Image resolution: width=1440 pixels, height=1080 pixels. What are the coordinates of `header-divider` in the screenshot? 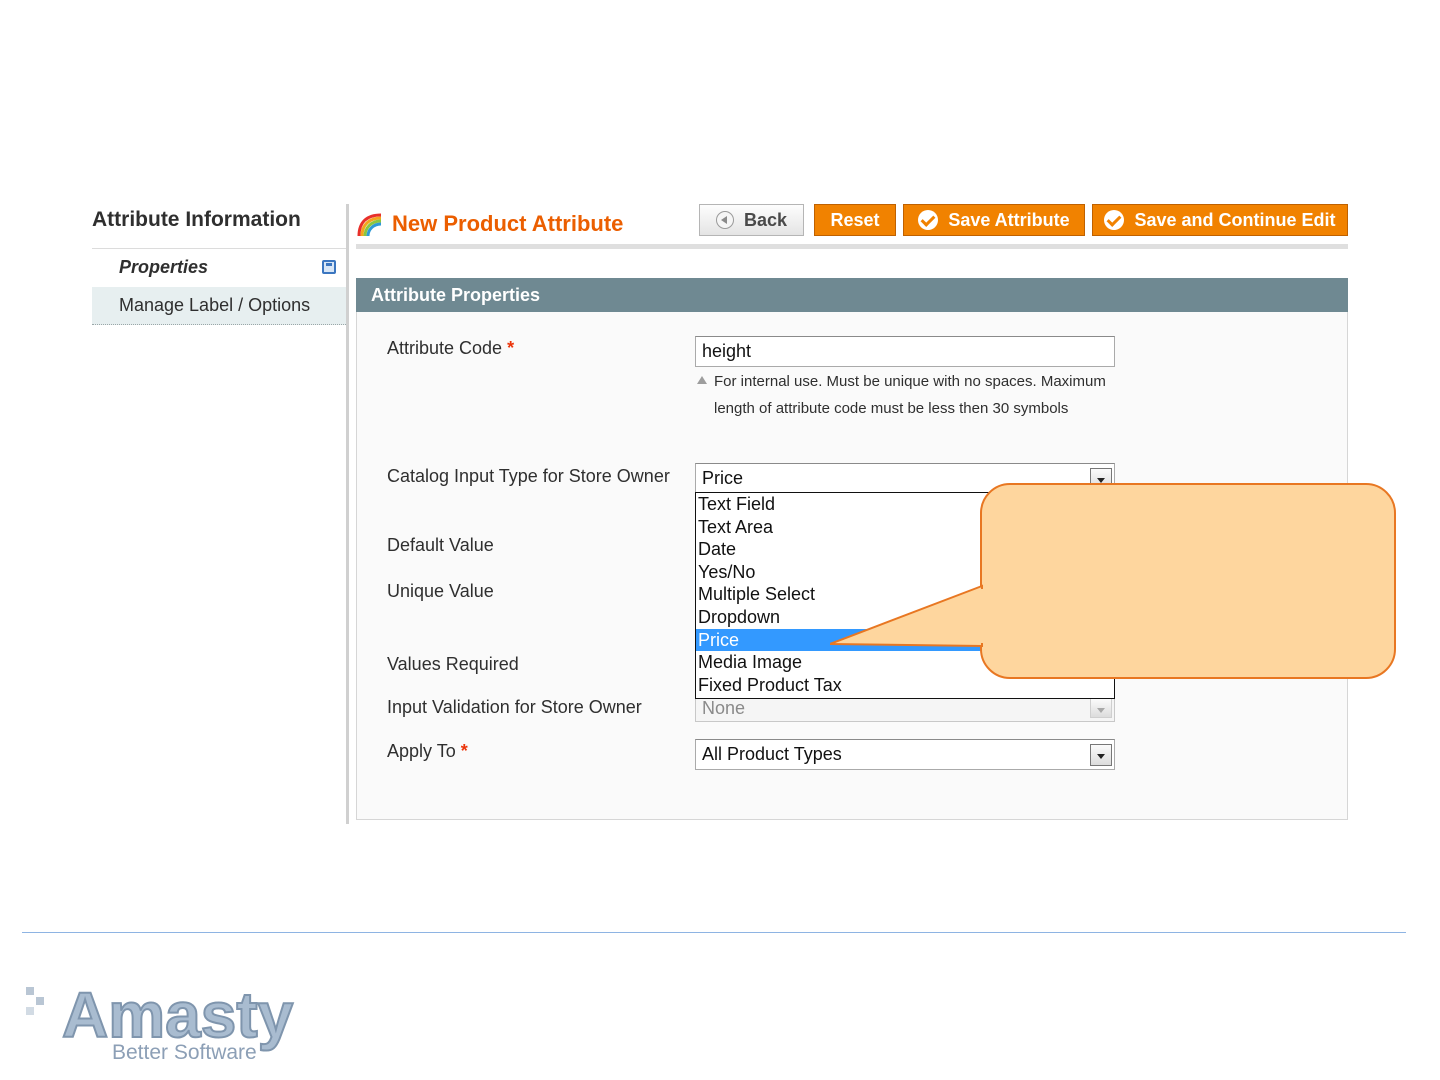 It's located at (852, 246).